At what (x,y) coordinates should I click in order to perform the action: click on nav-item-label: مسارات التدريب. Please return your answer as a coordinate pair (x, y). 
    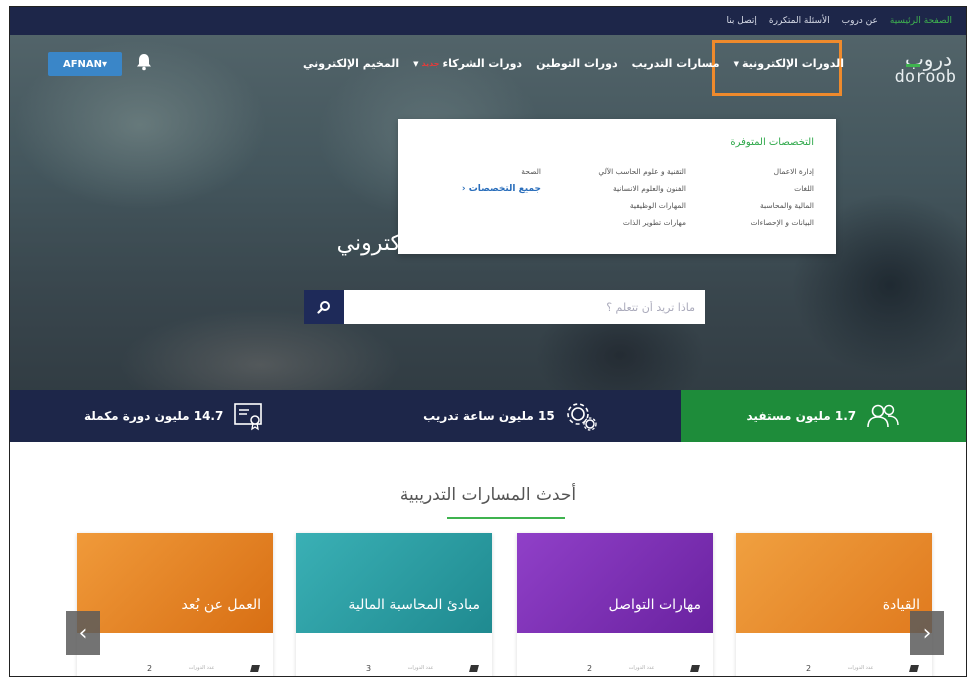
    Looking at the image, I should click on (675, 63).